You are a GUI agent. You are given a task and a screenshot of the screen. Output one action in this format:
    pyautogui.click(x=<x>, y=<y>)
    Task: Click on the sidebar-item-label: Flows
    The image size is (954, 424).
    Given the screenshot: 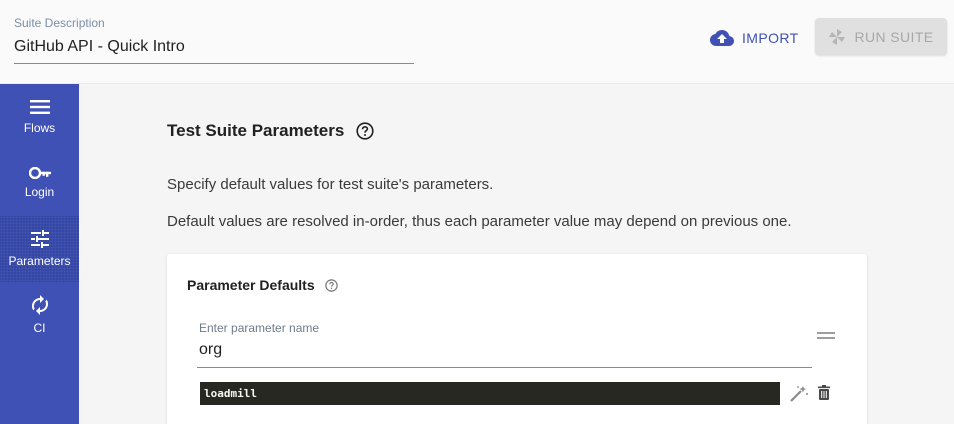 What is the action you would take?
    pyautogui.click(x=39, y=128)
    